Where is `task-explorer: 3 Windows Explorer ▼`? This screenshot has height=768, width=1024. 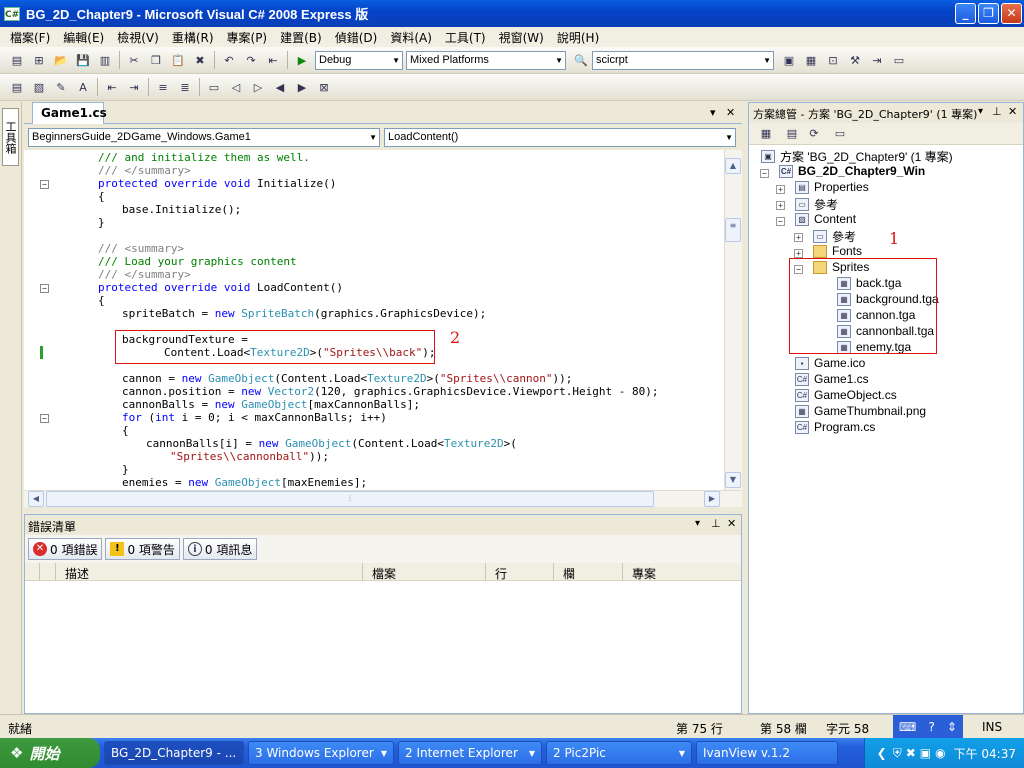
task-explorer: 3 Windows Explorer ▼ is located at coordinates (321, 753).